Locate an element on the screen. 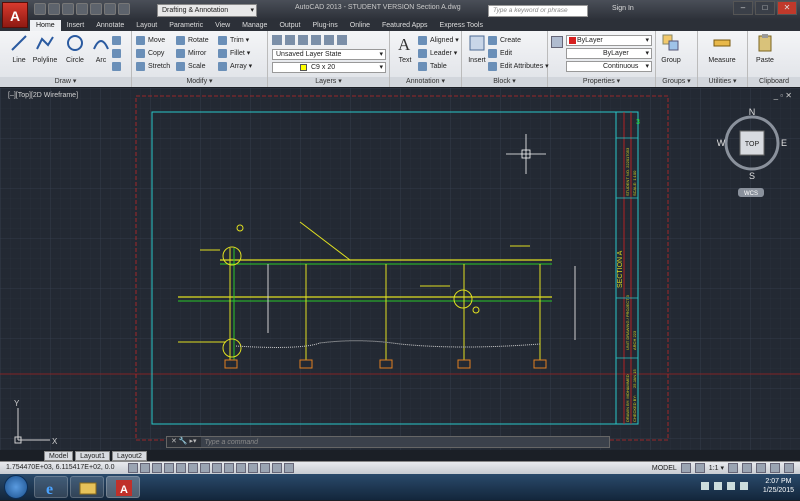 The width and height of the screenshot is (800, 501). text-button: A Text is located at coordinates (405, 48).